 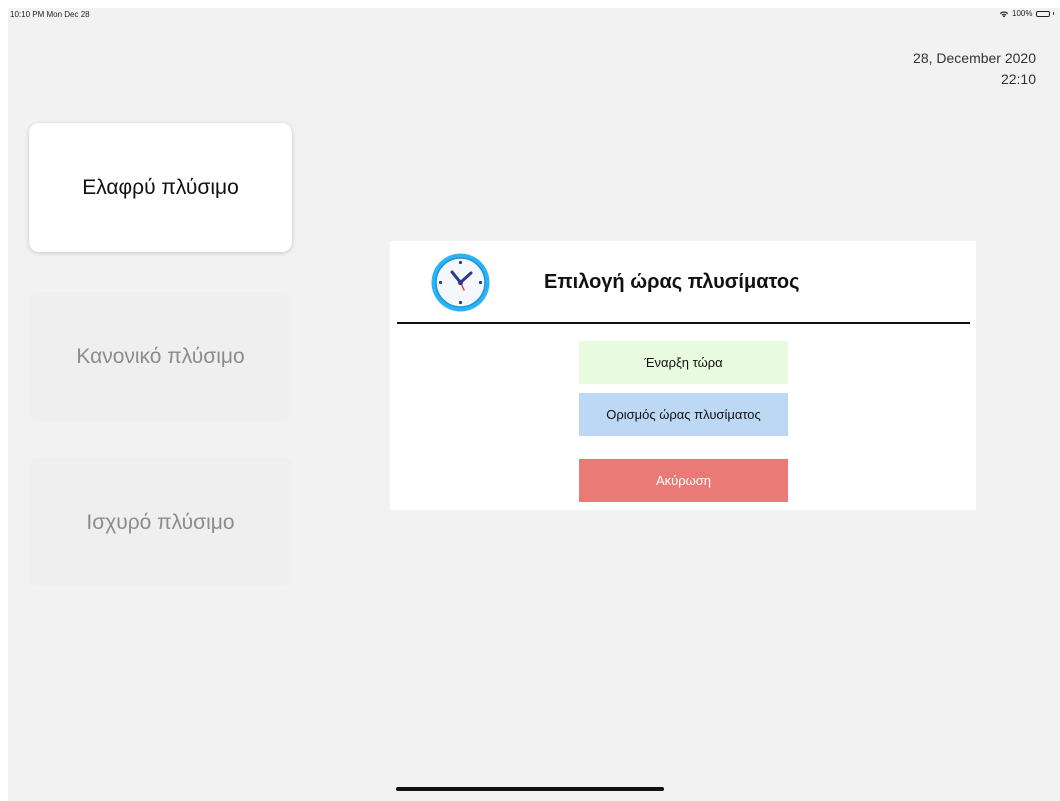 What do you see at coordinates (683, 323) in the screenshot?
I see `dialog-divider` at bounding box center [683, 323].